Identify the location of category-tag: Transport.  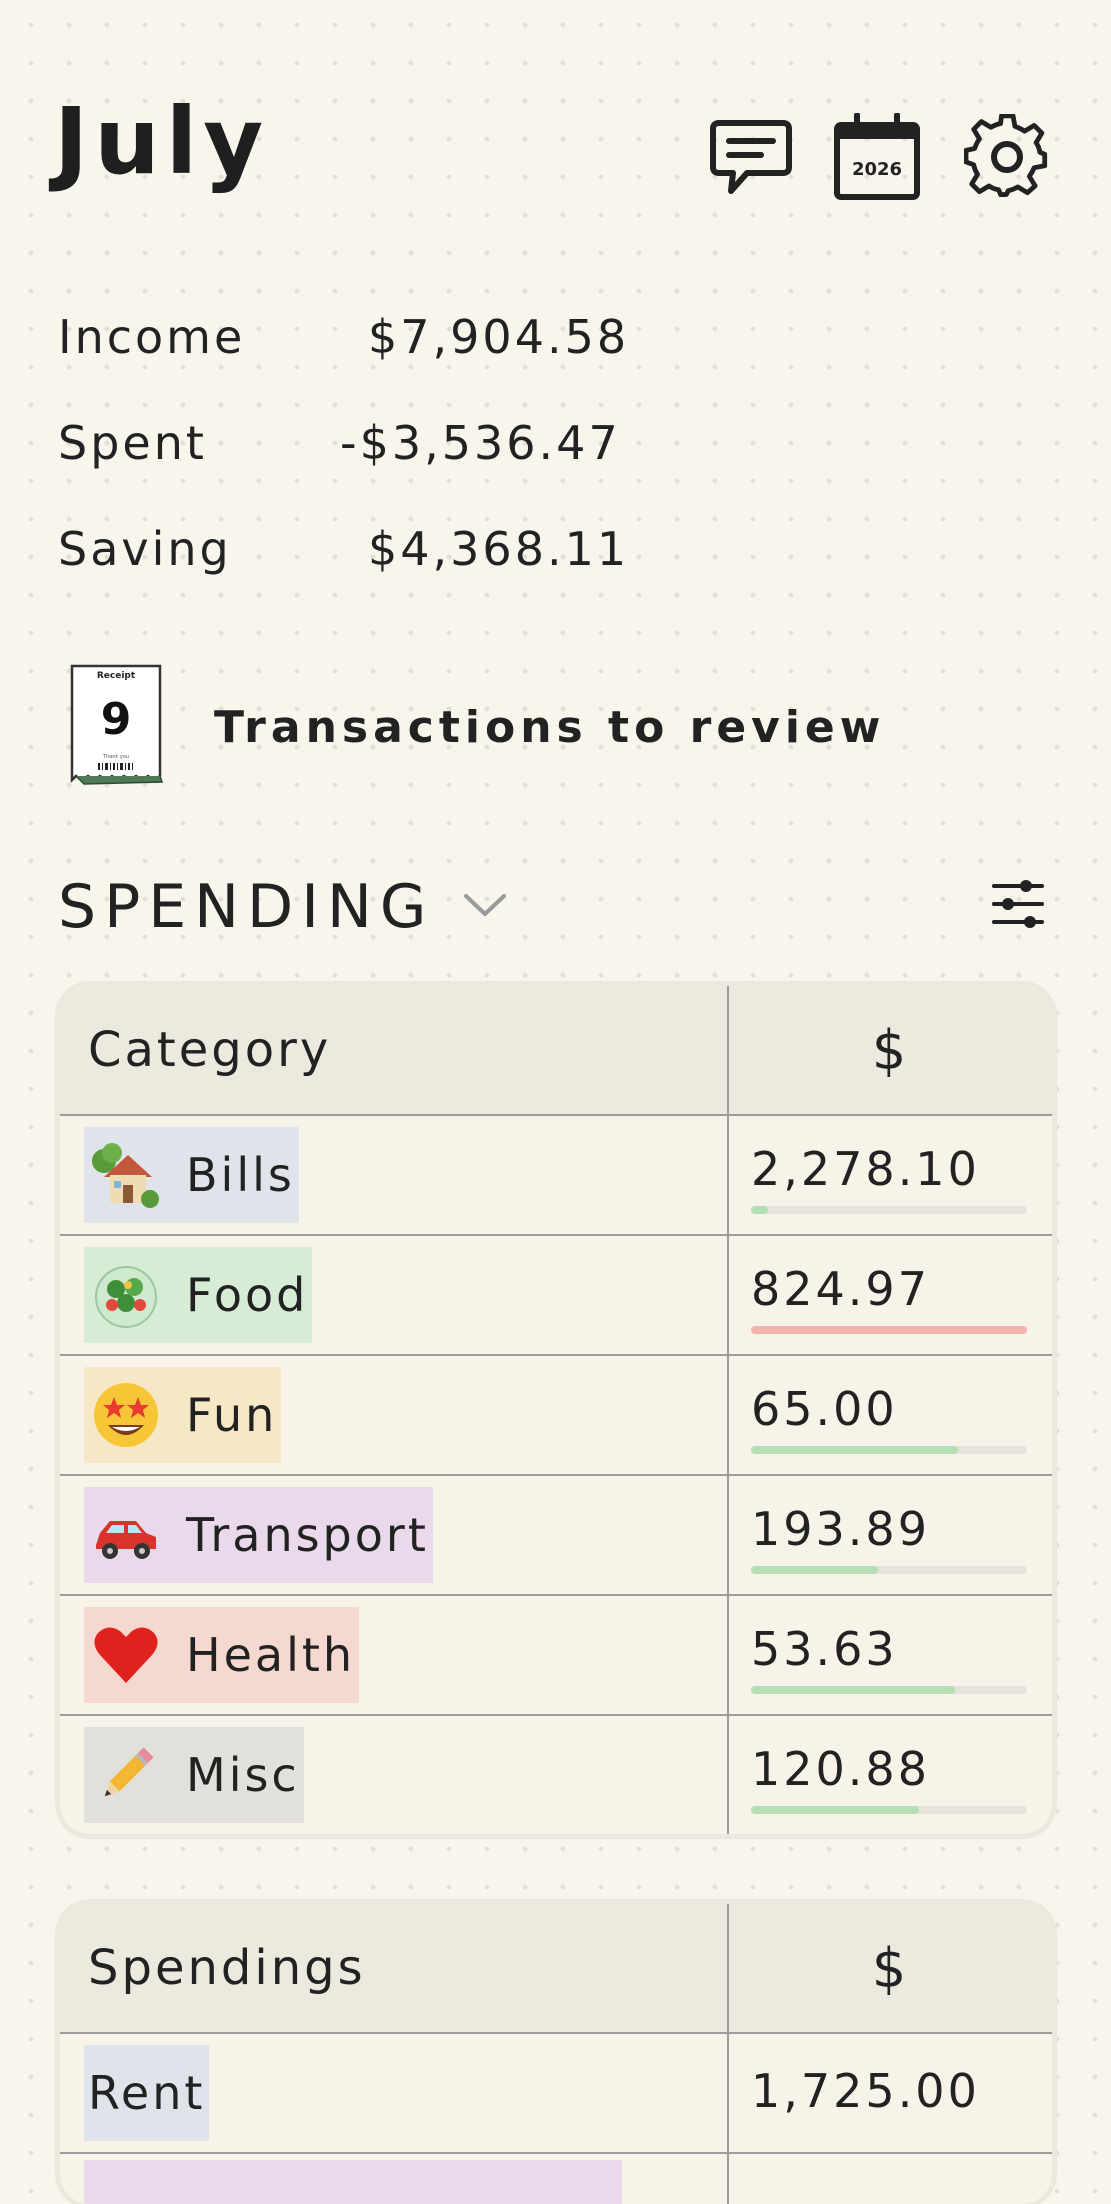
(258, 1535).